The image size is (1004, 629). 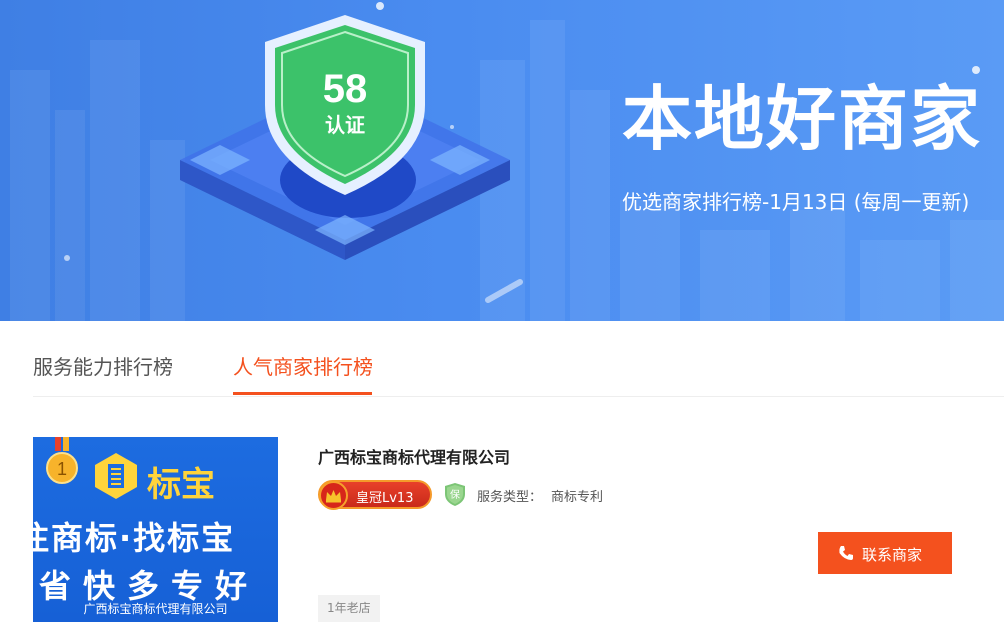 I want to click on badge-text: 认证, so click(x=345, y=125).